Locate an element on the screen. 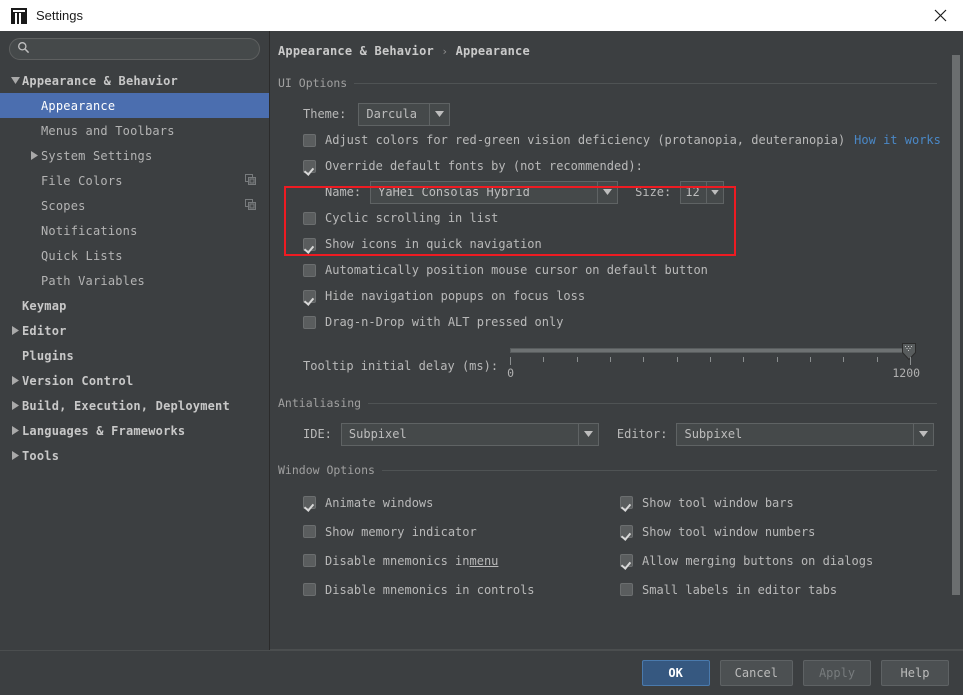 This screenshot has width=963, height=695. protanopia-checkbox is located at coordinates (309, 140).